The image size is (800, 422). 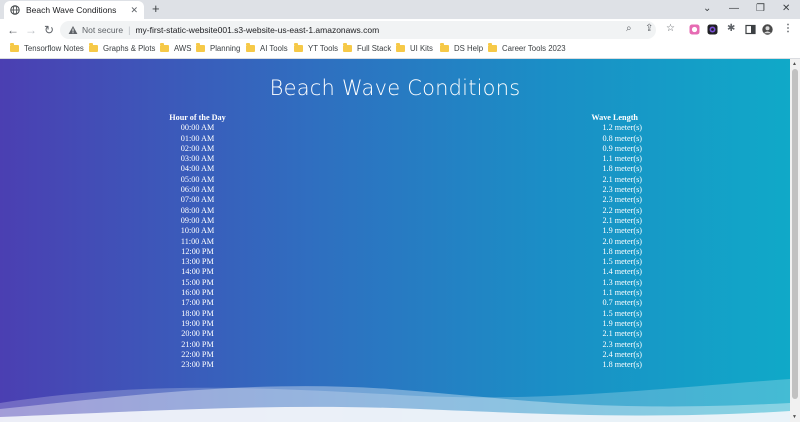 I want to click on hour-cell: 01:00 AM, so click(x=197, y=138).